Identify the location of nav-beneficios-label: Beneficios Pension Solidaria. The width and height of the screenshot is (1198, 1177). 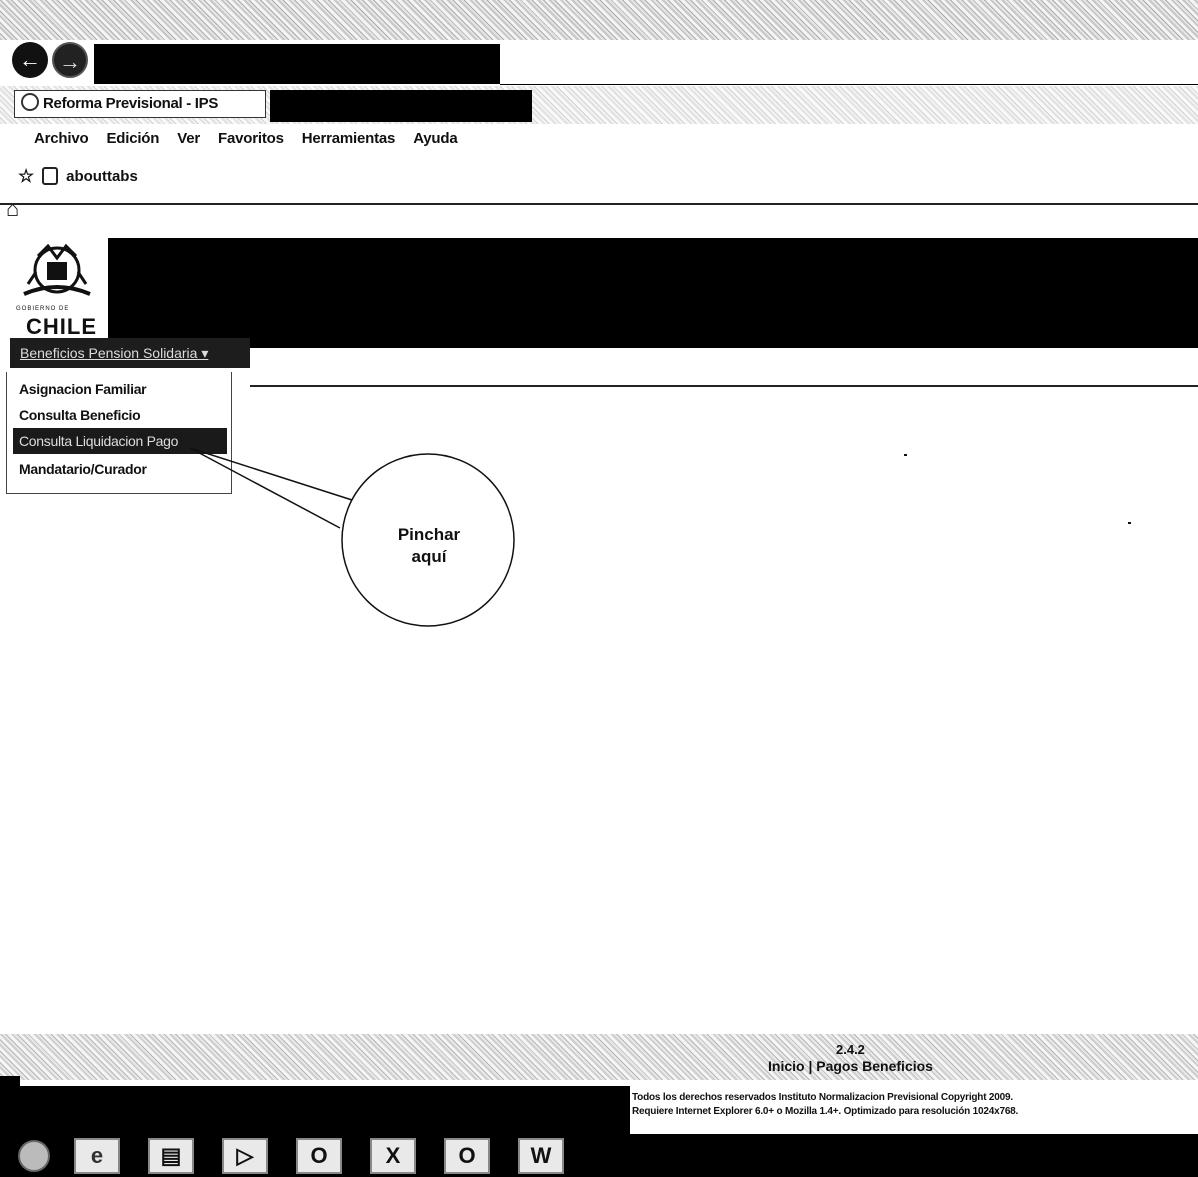
(109, 353).